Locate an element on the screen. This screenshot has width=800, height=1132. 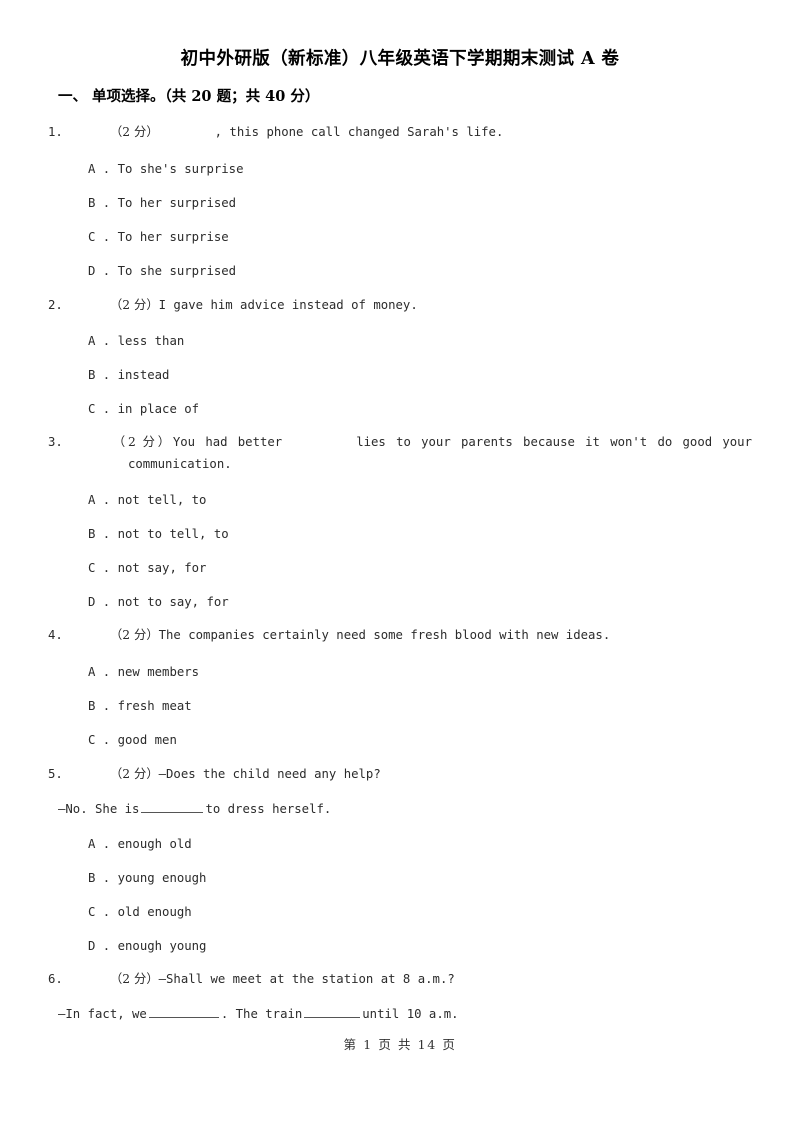
question-5-option-a: A . enough old is located at coordinates (140, 844).